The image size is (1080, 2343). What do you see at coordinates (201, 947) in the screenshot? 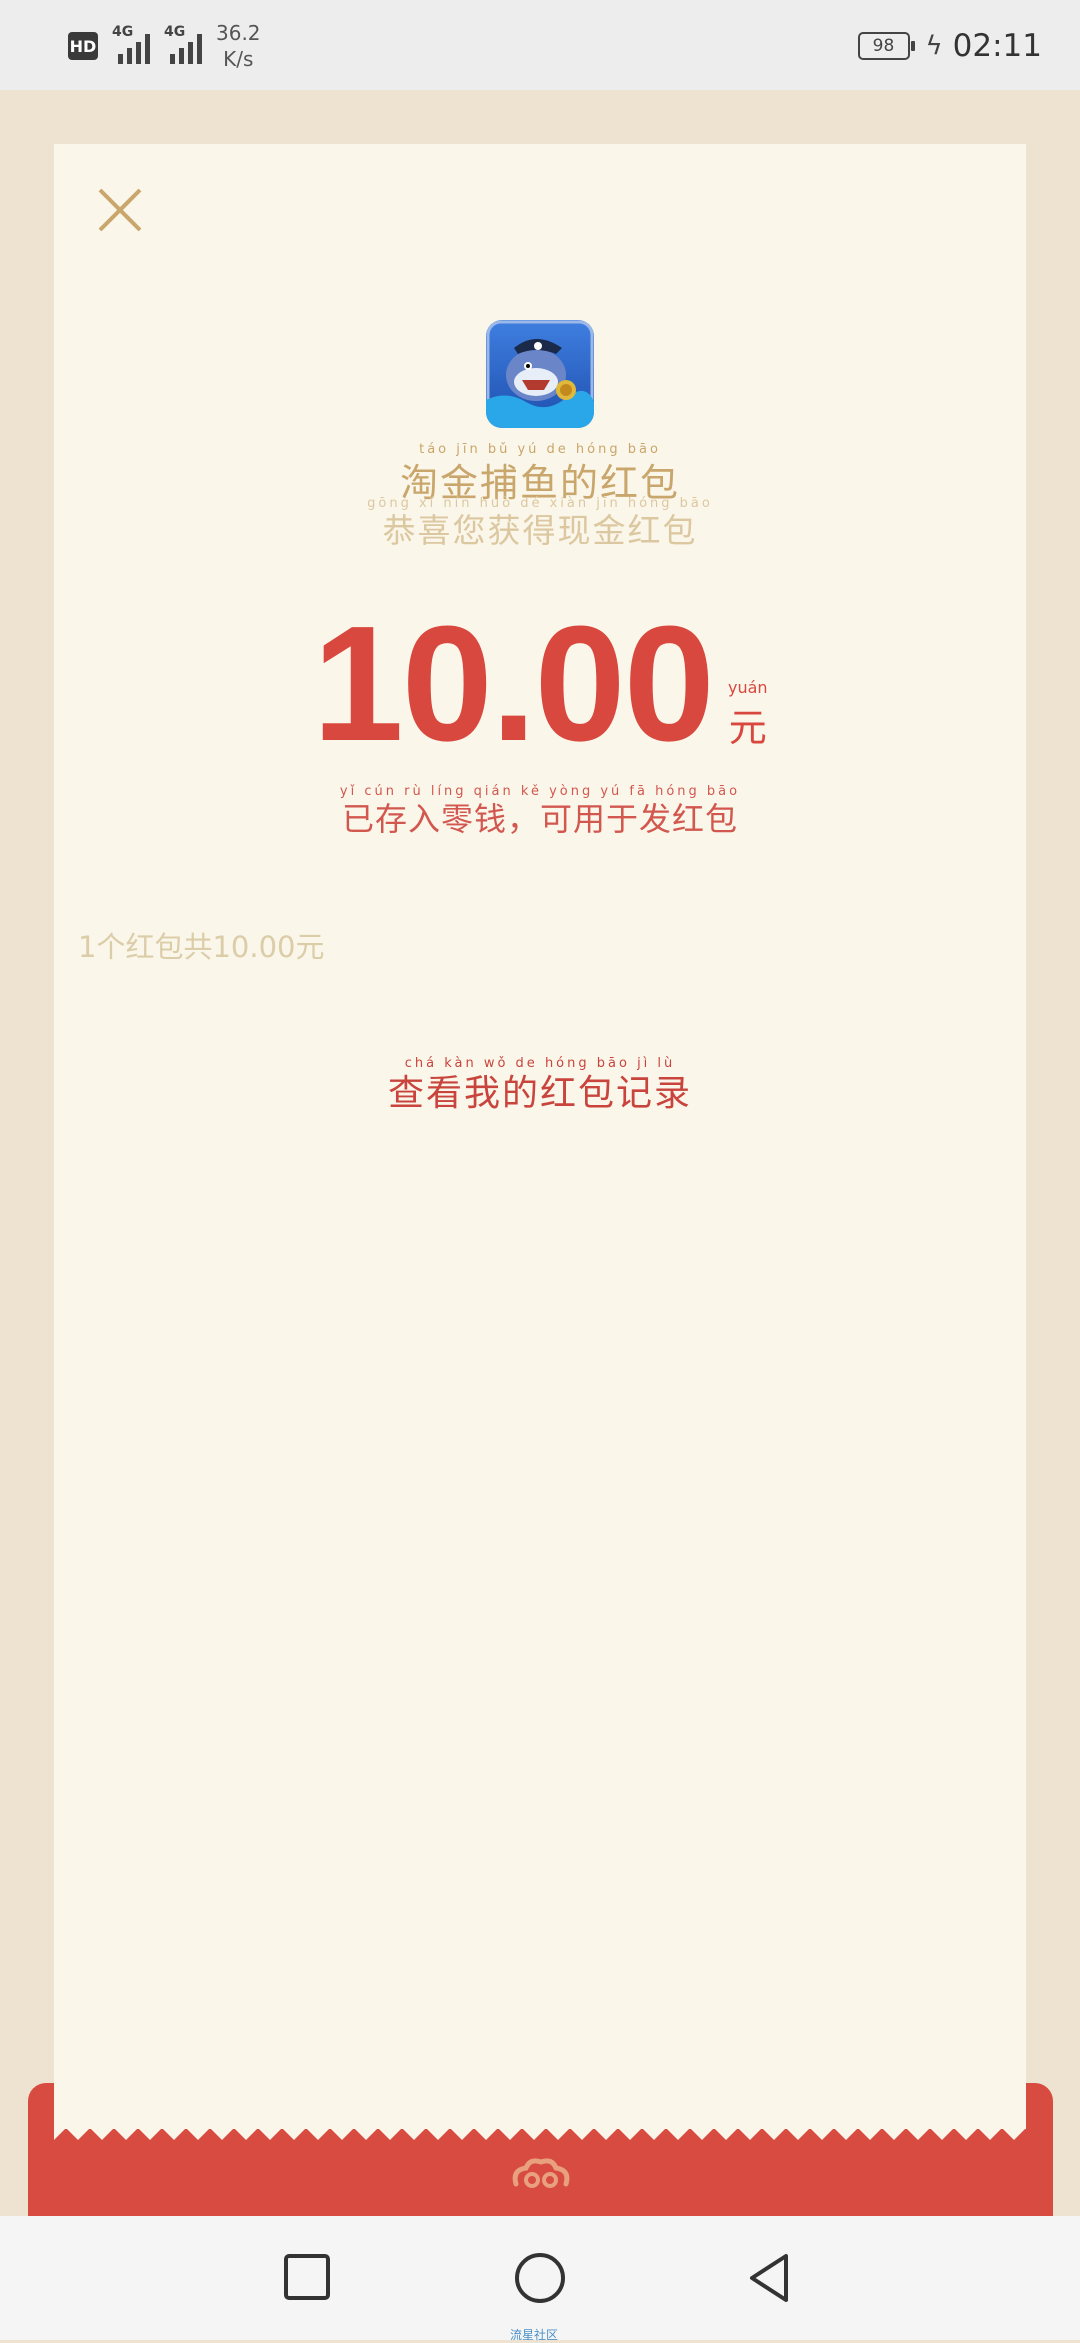
I see `packet-count-summary: 1个红包共10.00元` at bounding box center [201, 947].